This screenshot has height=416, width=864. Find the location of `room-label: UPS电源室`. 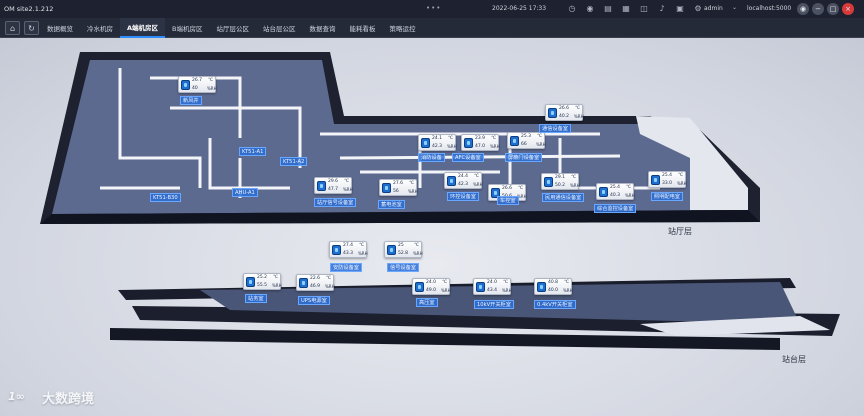

room-label: UPS电源室 is located at coordinates (314, 300).